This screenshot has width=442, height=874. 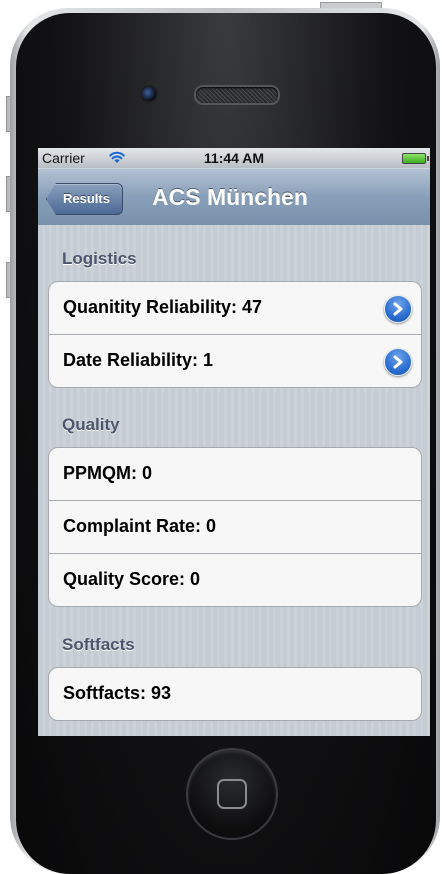 I want to click on row-label: Quanitity Reliability: 47, so click(x=163, y=307).